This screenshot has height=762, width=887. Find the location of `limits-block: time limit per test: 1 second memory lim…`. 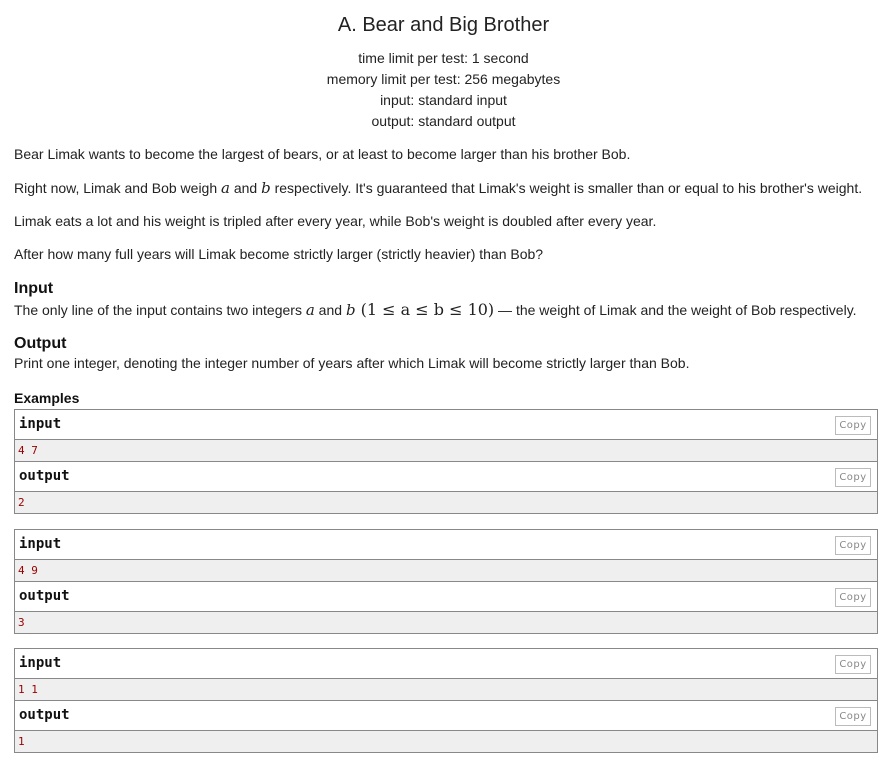

limits-block: time limit per test: 1 second memory lim… is located at coordinates (443, 91).